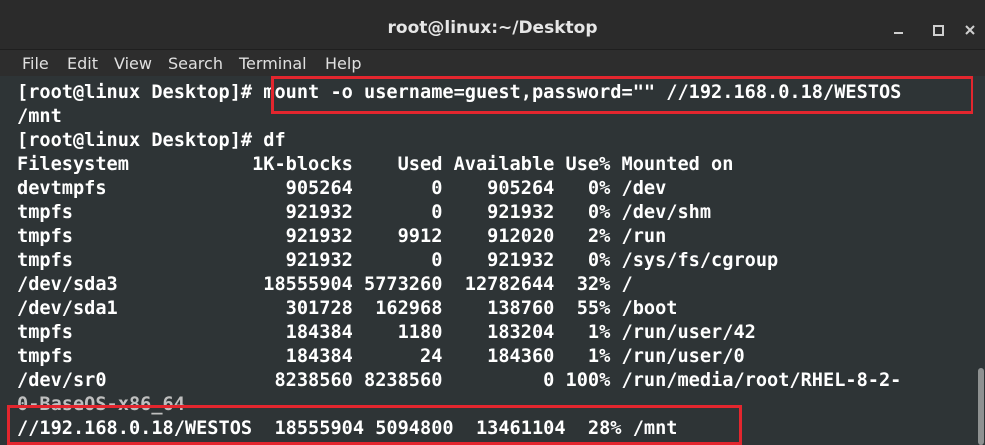  What do you see at coordinates (35, 63) in the screenshot?
I see `menu-file: File` at bounding box center [35, 63].